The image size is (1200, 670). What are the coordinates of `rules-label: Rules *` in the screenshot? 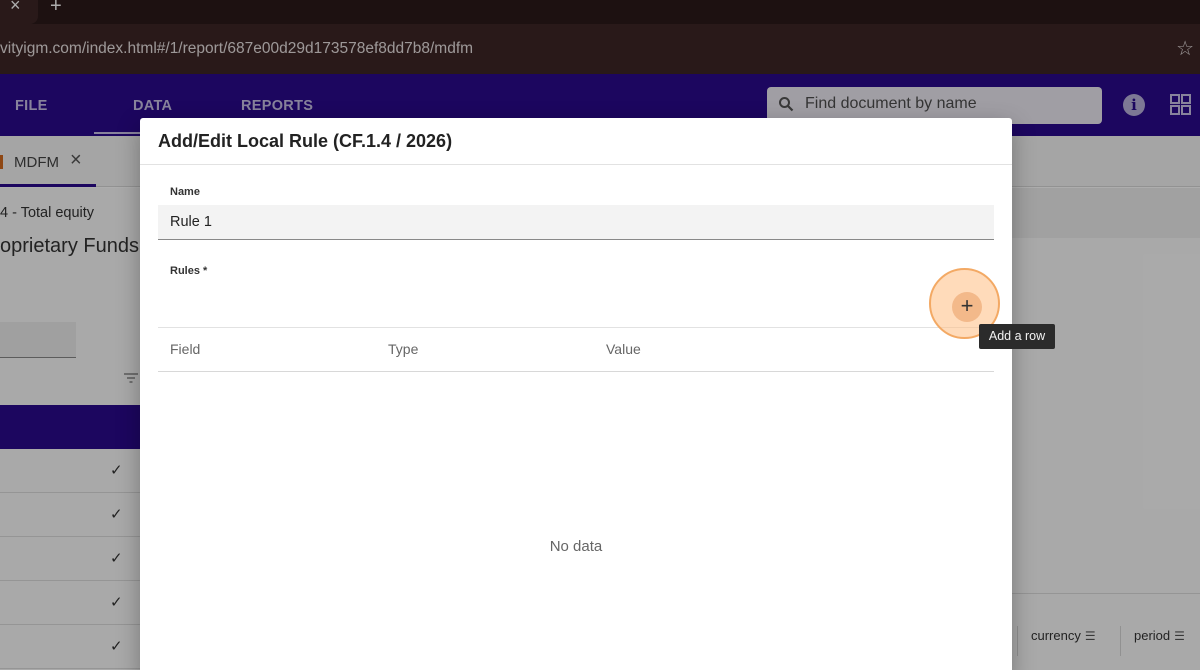 It's located at (189, 271).